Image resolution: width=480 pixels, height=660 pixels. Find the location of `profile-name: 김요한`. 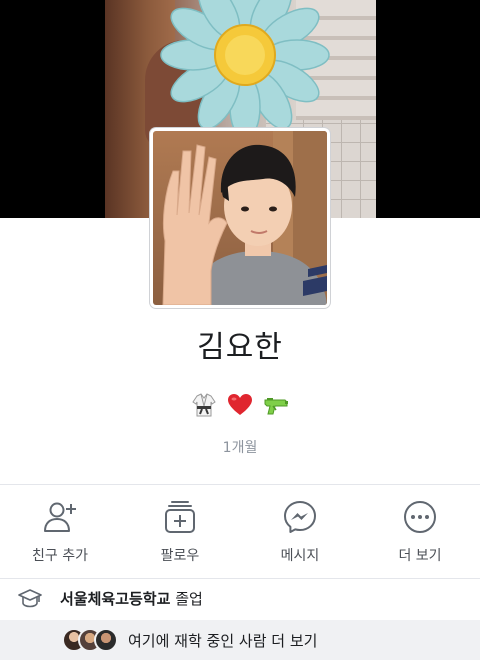

profile-name: 김요한 is located at coordinates (240, 347).